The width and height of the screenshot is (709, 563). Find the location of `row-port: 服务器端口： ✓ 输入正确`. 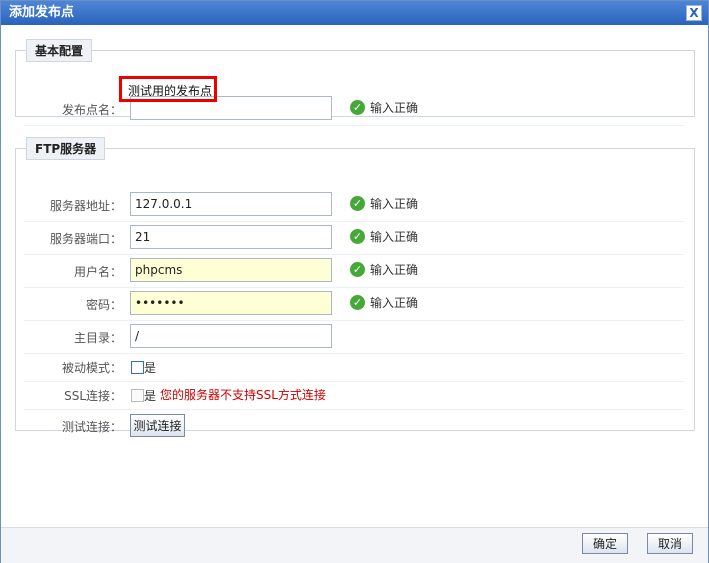

row-port: 服务器端口： ✓ 输入正确 is located at coordinates (354, 238).